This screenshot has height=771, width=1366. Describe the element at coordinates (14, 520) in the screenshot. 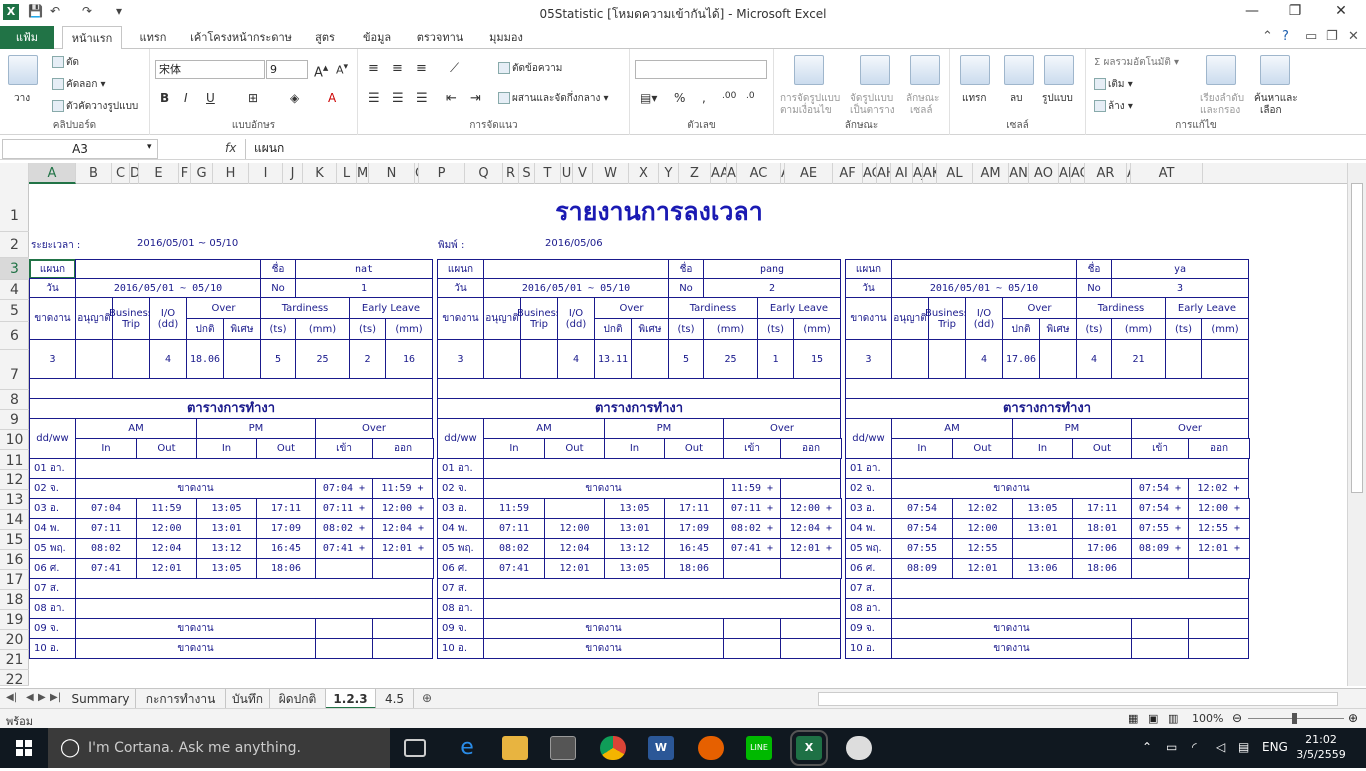

I see `row-header-14: 14` at that location.